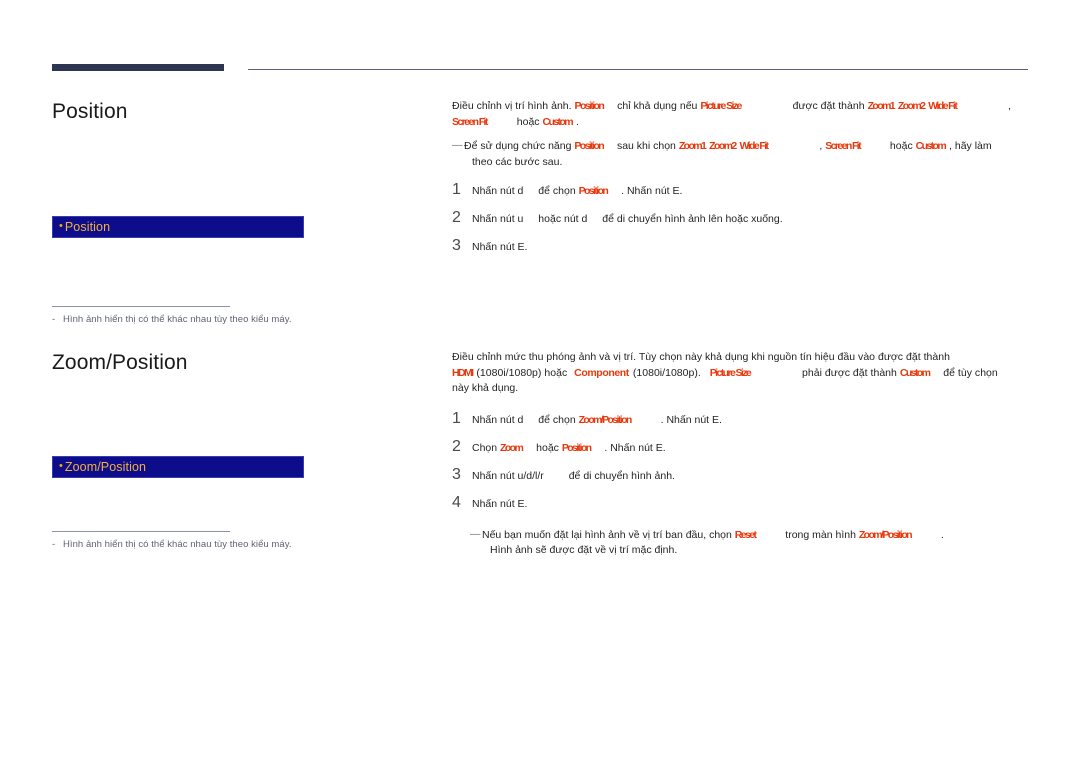  Describe the element at coordinates (820, 534) in the screenshot. I see `tip-text-b: trong màn hình` at that location.